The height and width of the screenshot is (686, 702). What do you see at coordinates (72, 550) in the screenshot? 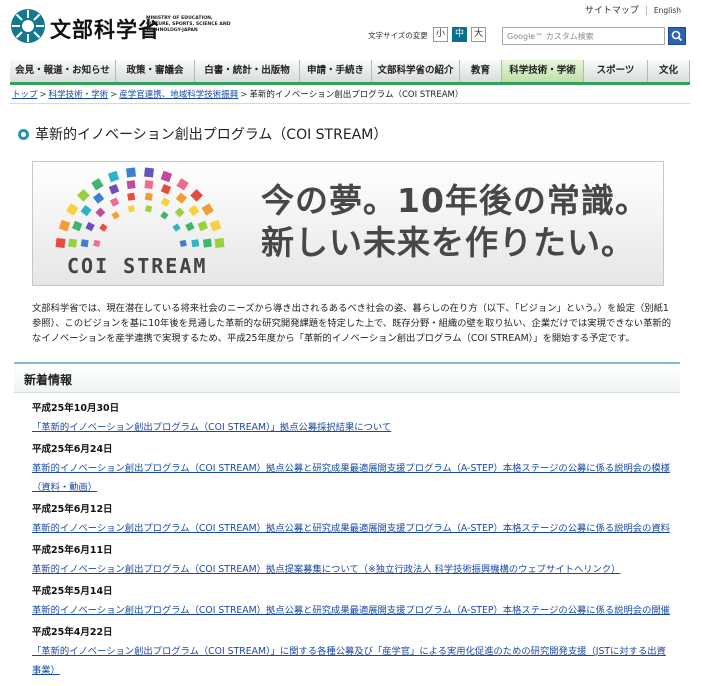
I see `news-date: 平成25年6月11日` at bounding box center [72, 550].